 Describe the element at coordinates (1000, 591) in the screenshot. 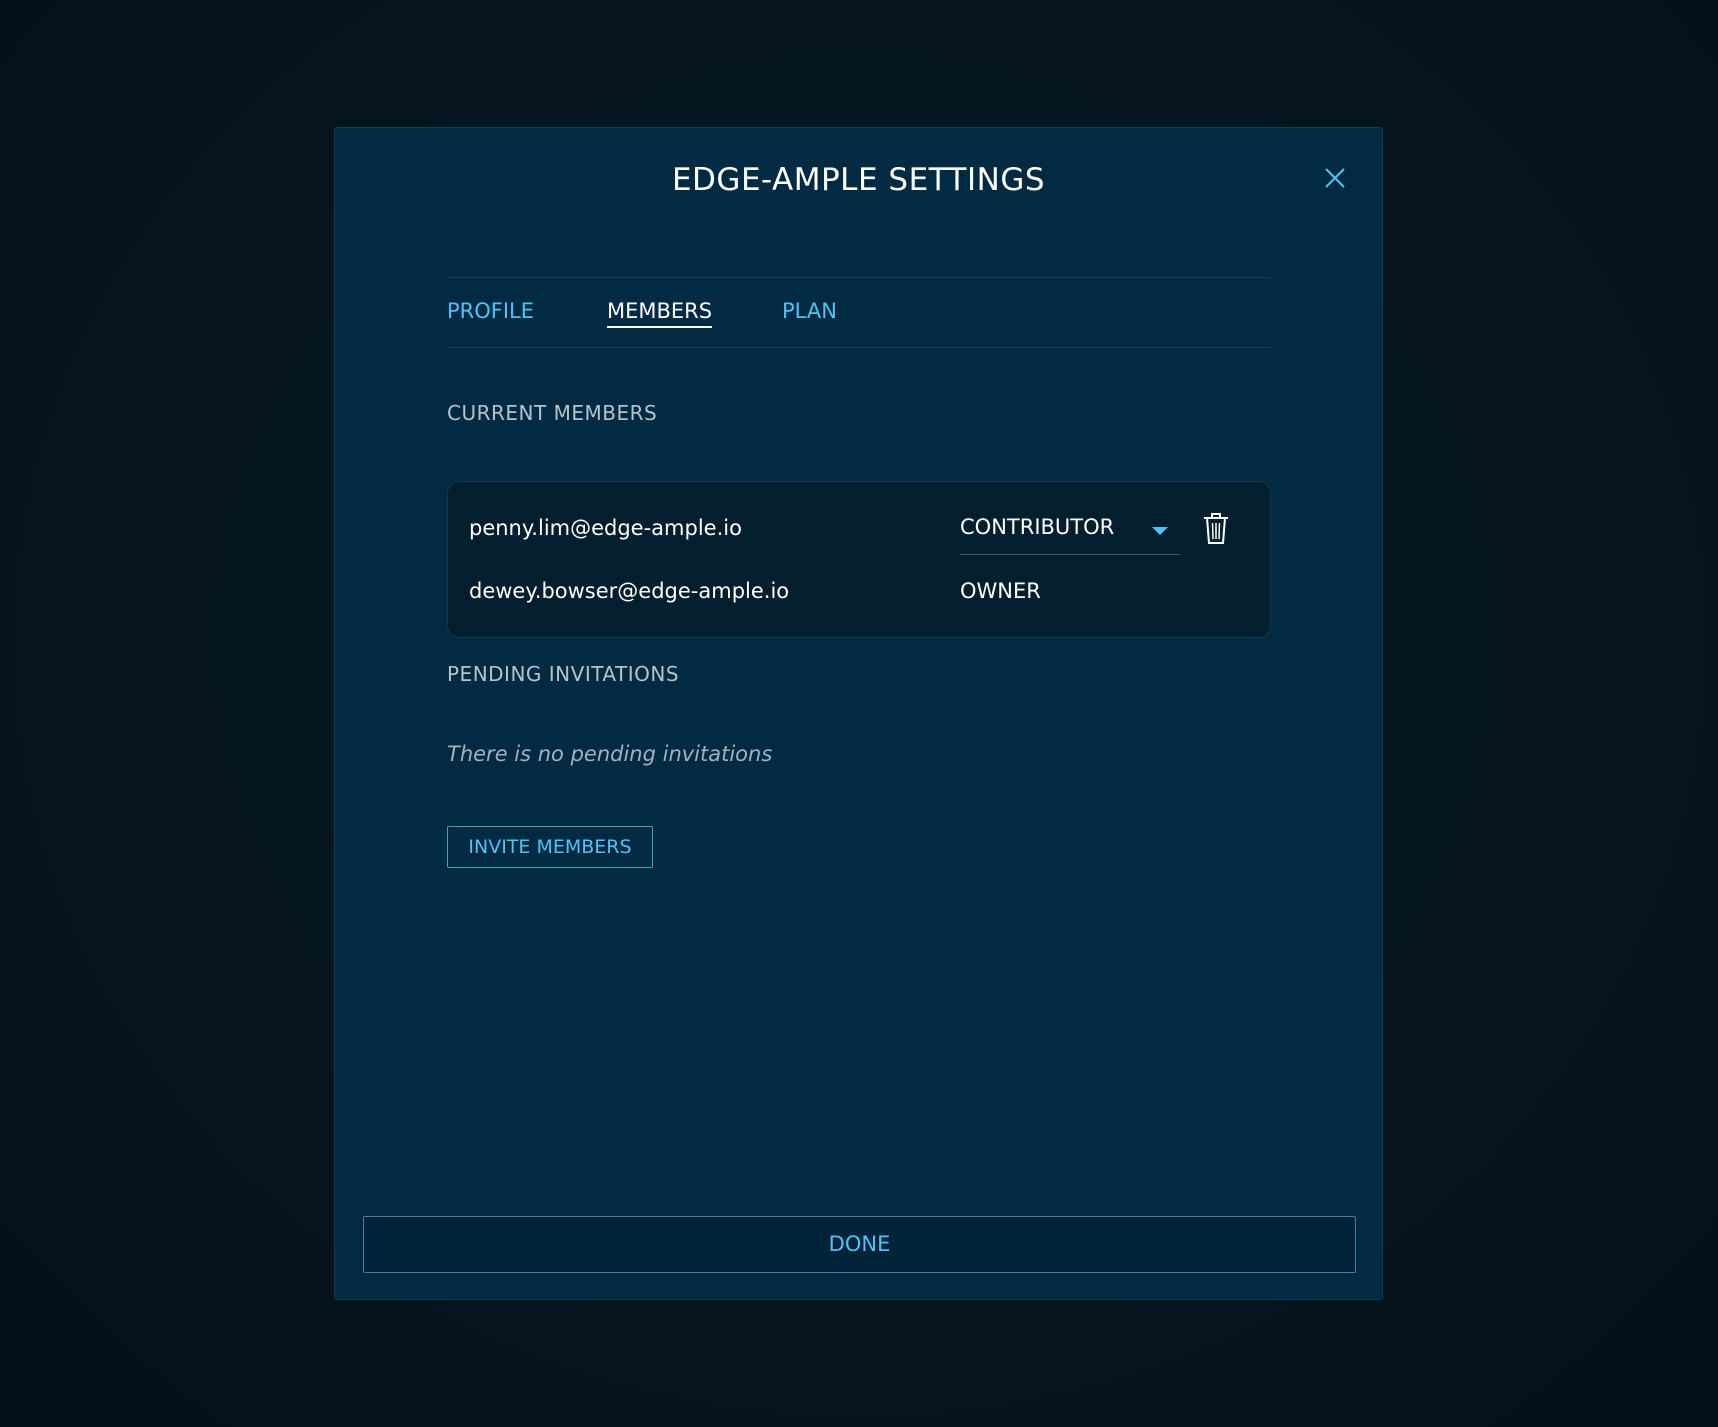

I see `member-role: OWNER` at that location.